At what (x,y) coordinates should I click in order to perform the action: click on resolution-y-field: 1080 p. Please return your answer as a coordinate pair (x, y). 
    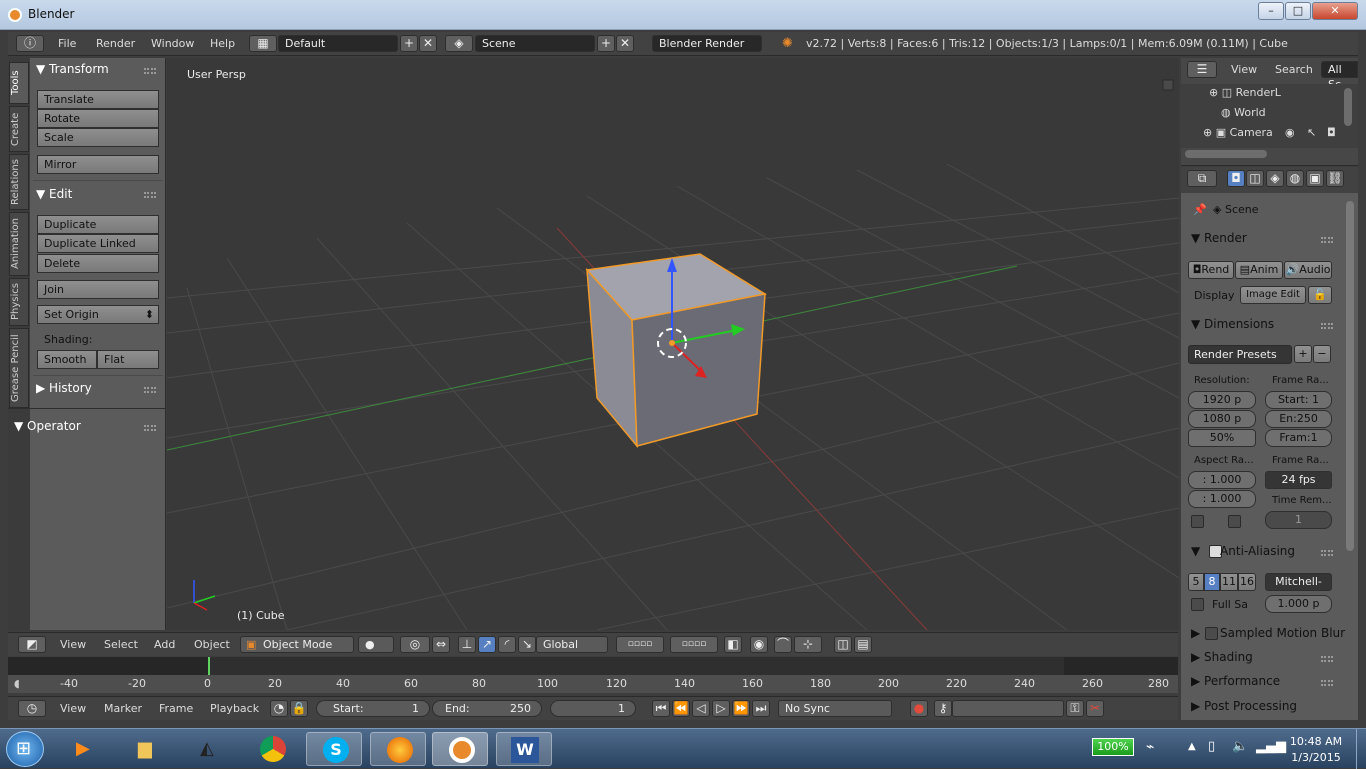
    Looking at the image, I should click on (1222, 419).